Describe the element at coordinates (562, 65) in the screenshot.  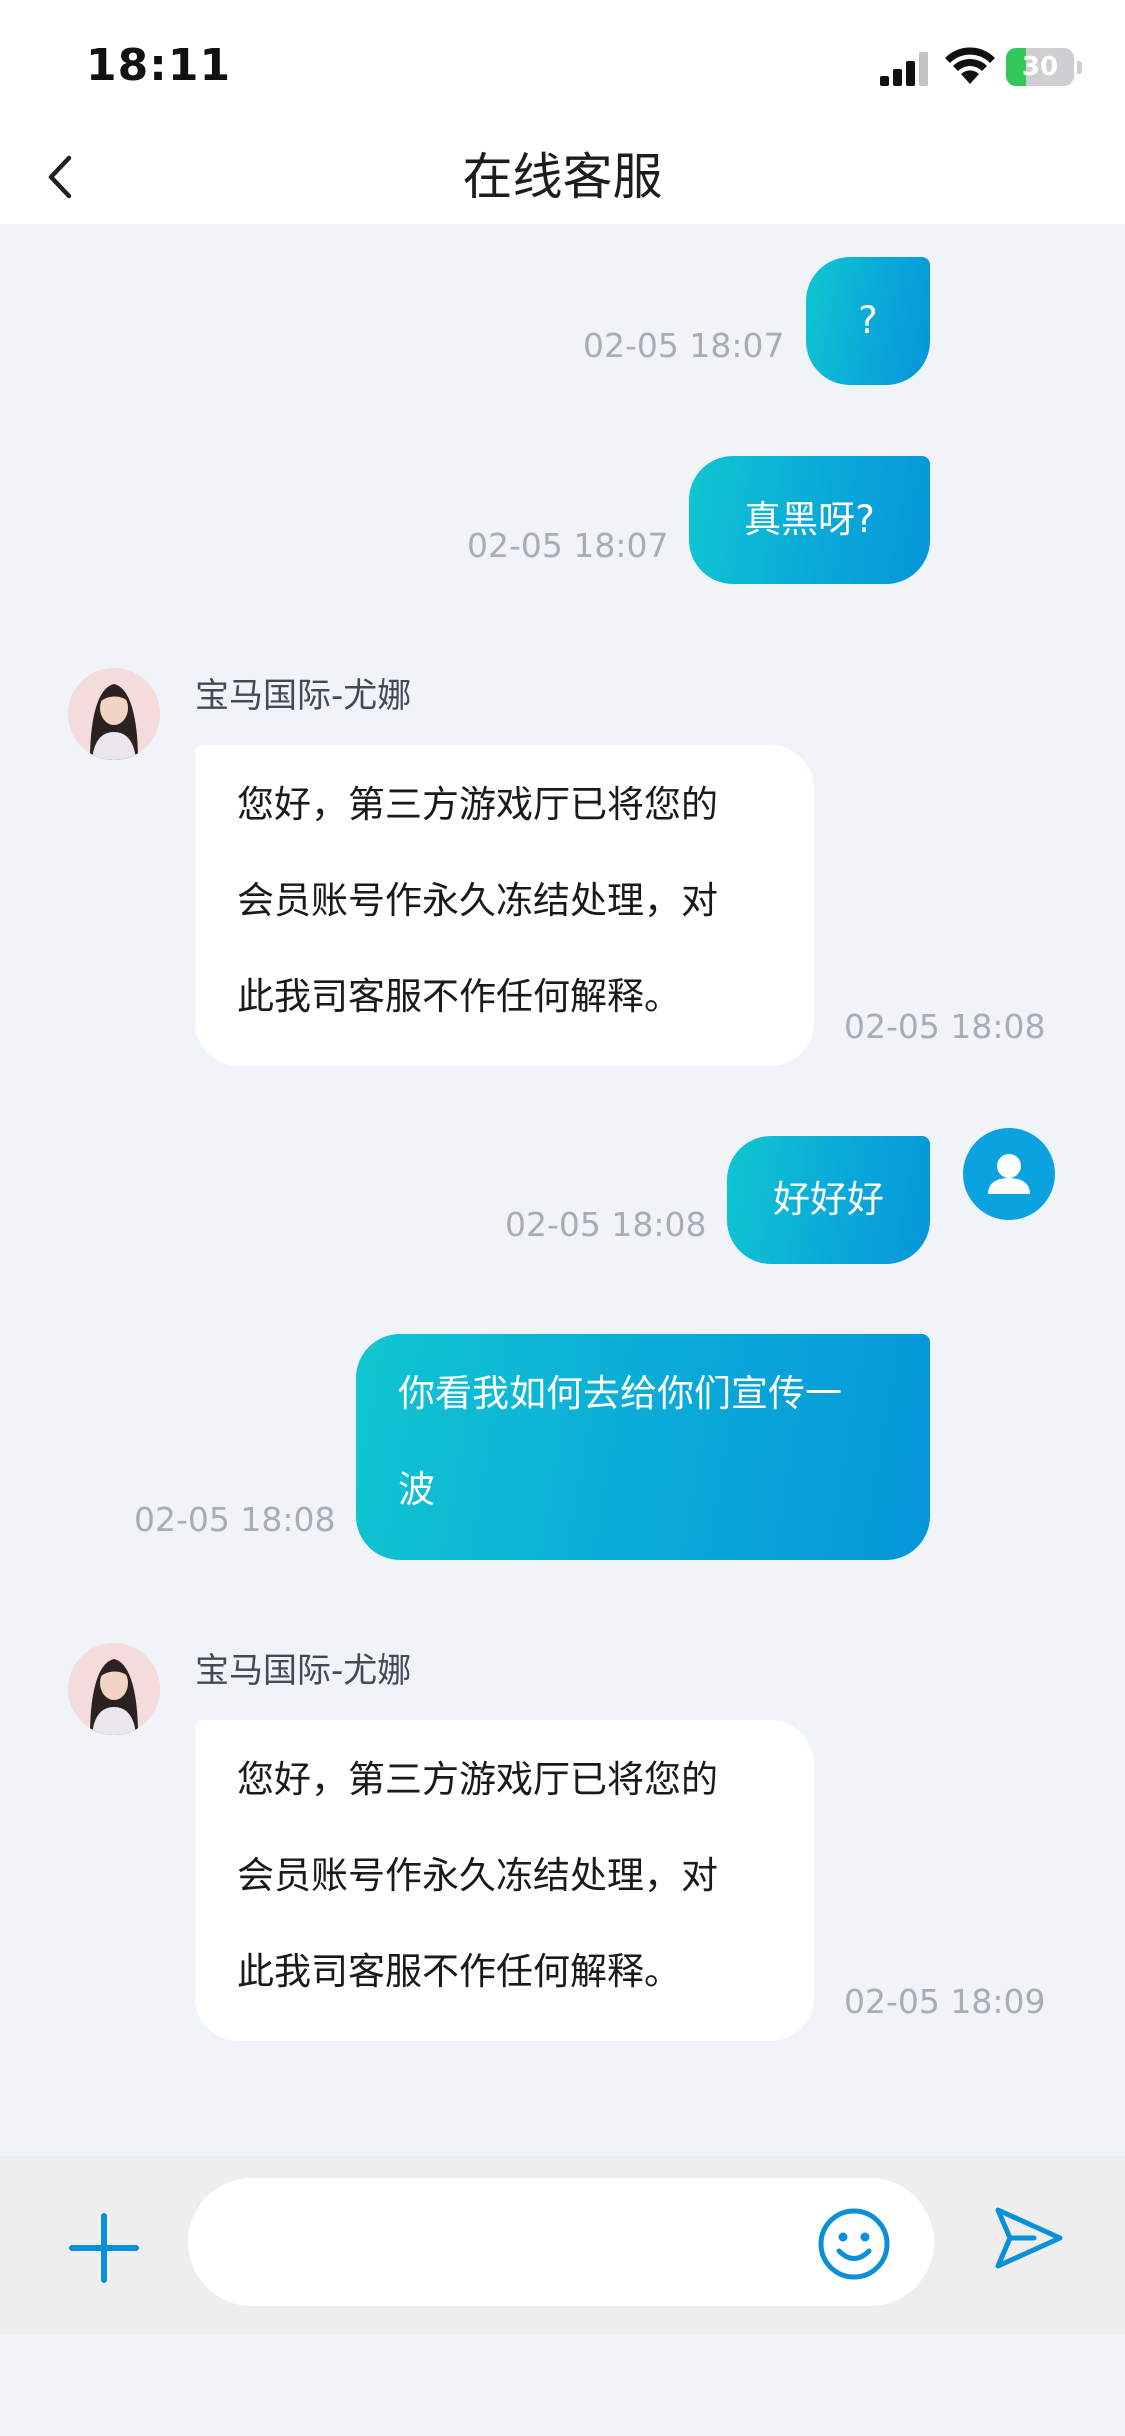
I see `status-bar: 18:11 30` at that location.